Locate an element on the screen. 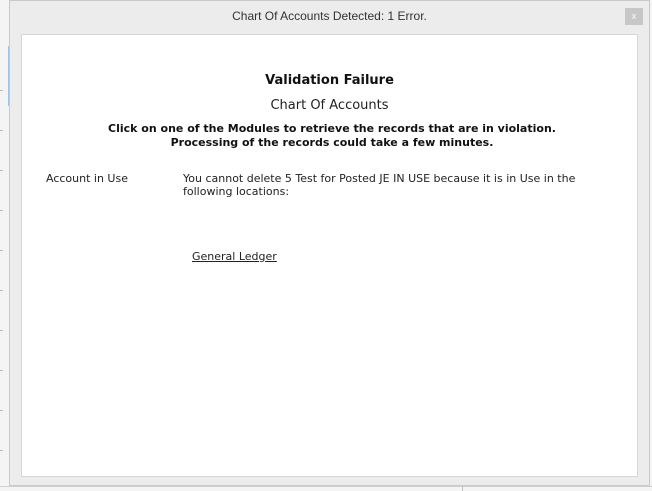 This screenshot has width=652, height=491. close-icon: x is located at coordinates (634, 16).